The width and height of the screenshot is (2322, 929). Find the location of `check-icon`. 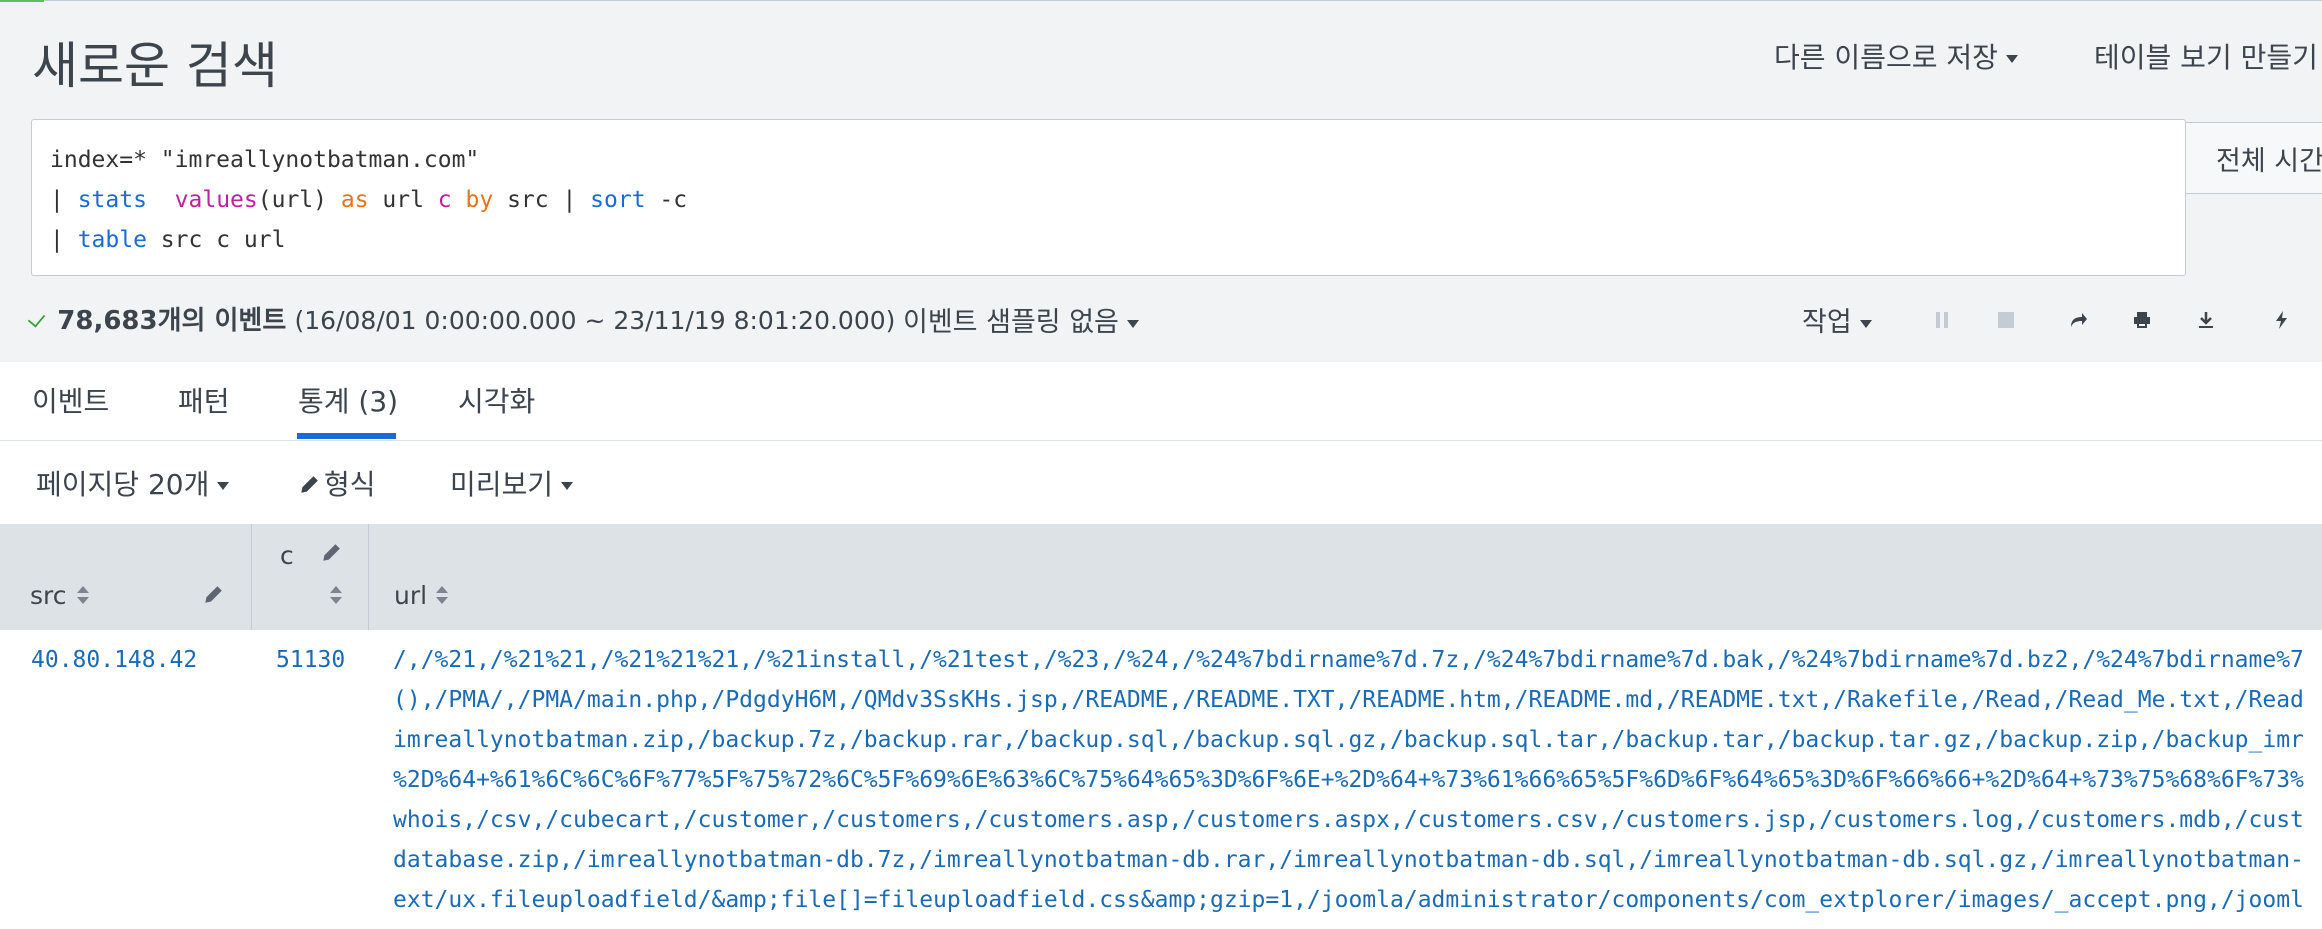

check-icon is located at coordinates (36, 318).